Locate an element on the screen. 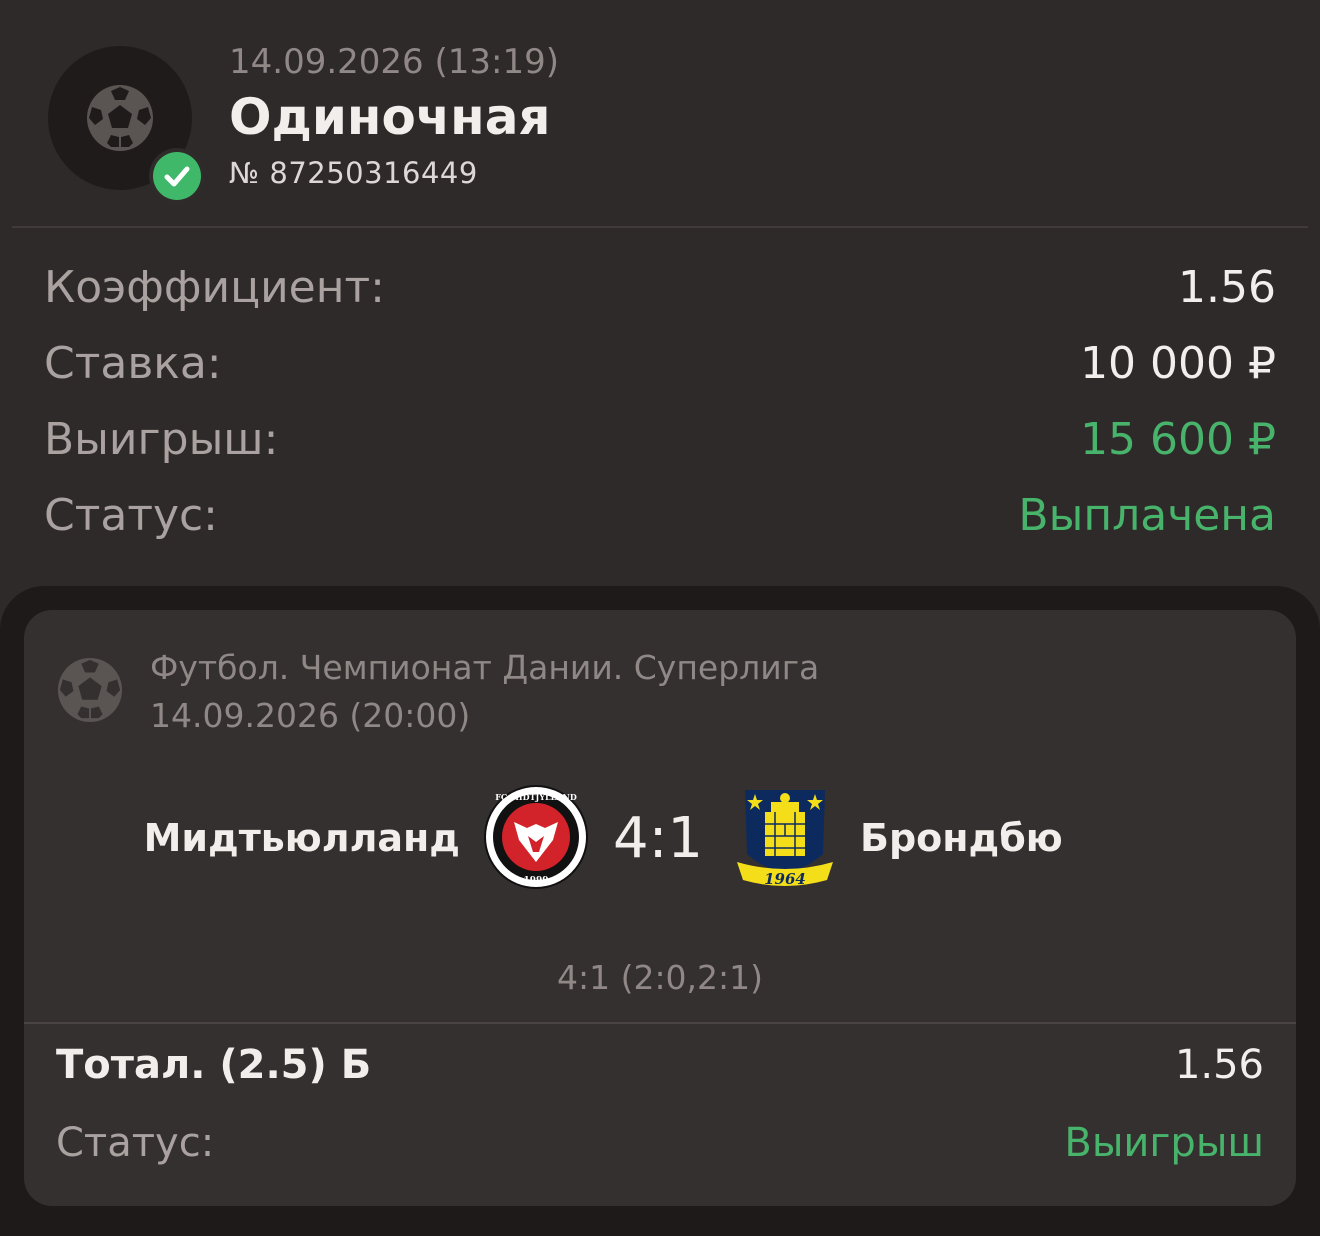 The image size is (1320, 1236). away-team-name: Брондбю is located at coordinates (961, 838).